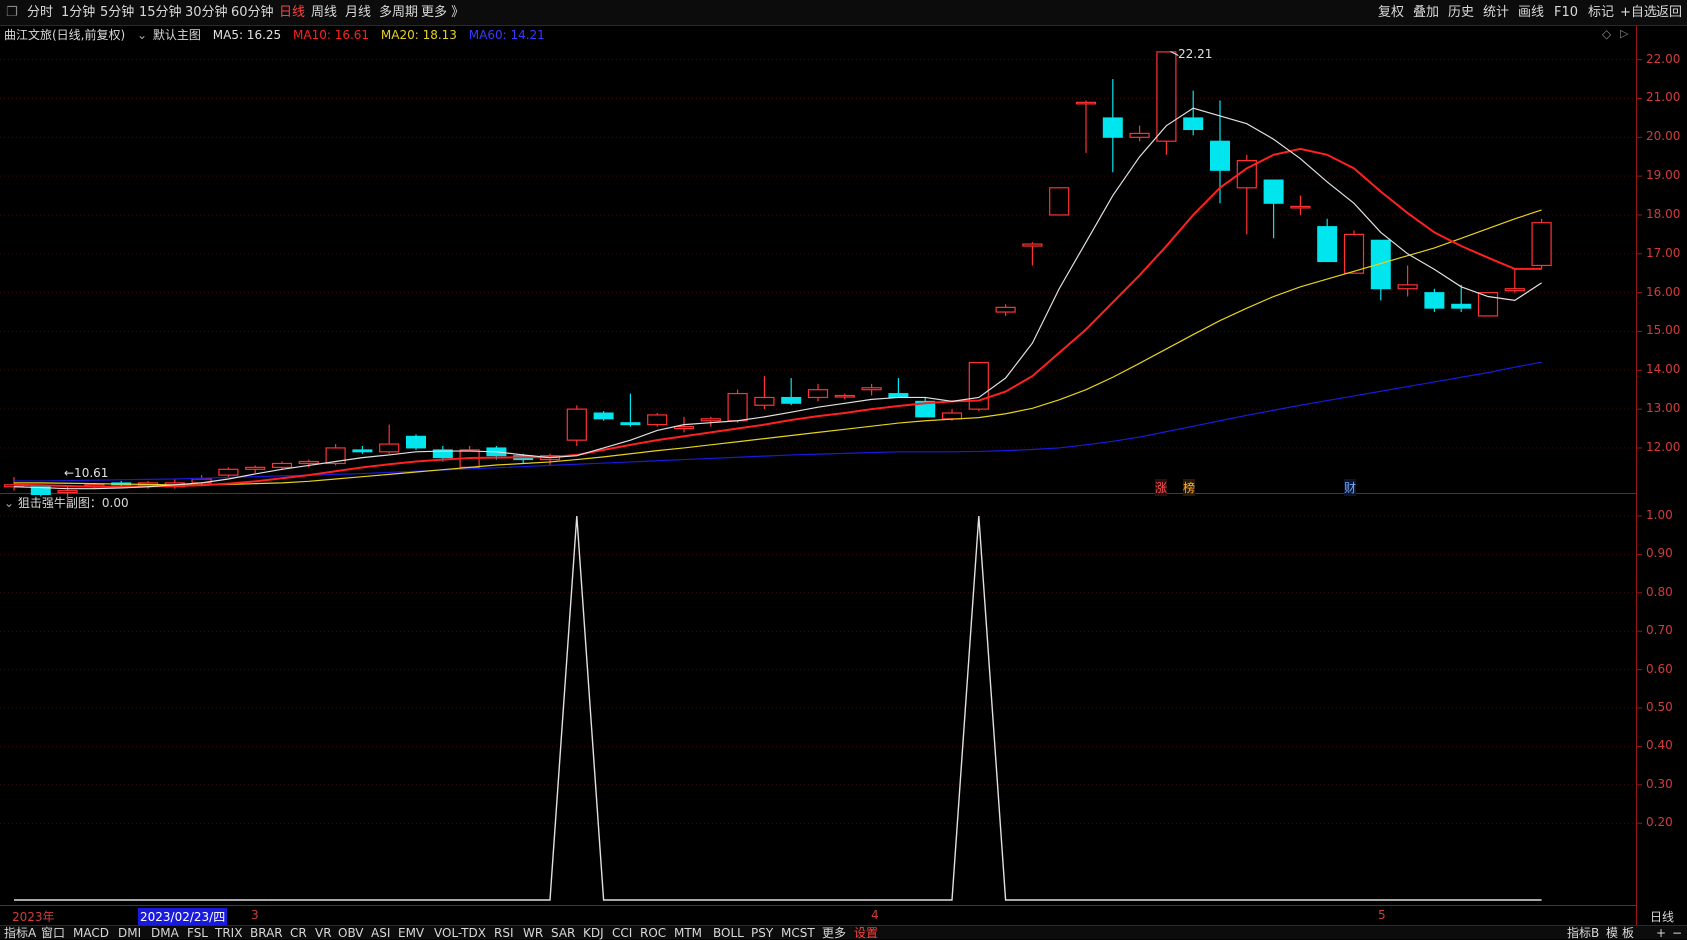 The height and width of the screenshot is (940, 1687). Describe the element at coordinates (323, 933) in the screenshot. I see `vr-tab: VR` at that location.